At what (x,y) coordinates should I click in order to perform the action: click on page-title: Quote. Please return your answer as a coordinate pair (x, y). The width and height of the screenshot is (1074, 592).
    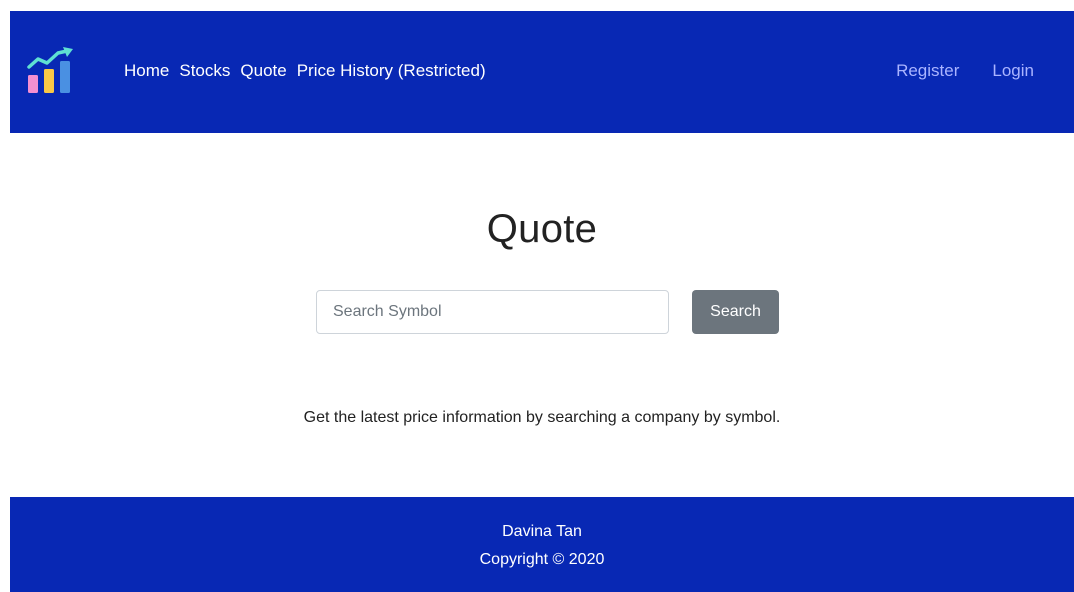
    Looking at the image, I should click on (542, 229).